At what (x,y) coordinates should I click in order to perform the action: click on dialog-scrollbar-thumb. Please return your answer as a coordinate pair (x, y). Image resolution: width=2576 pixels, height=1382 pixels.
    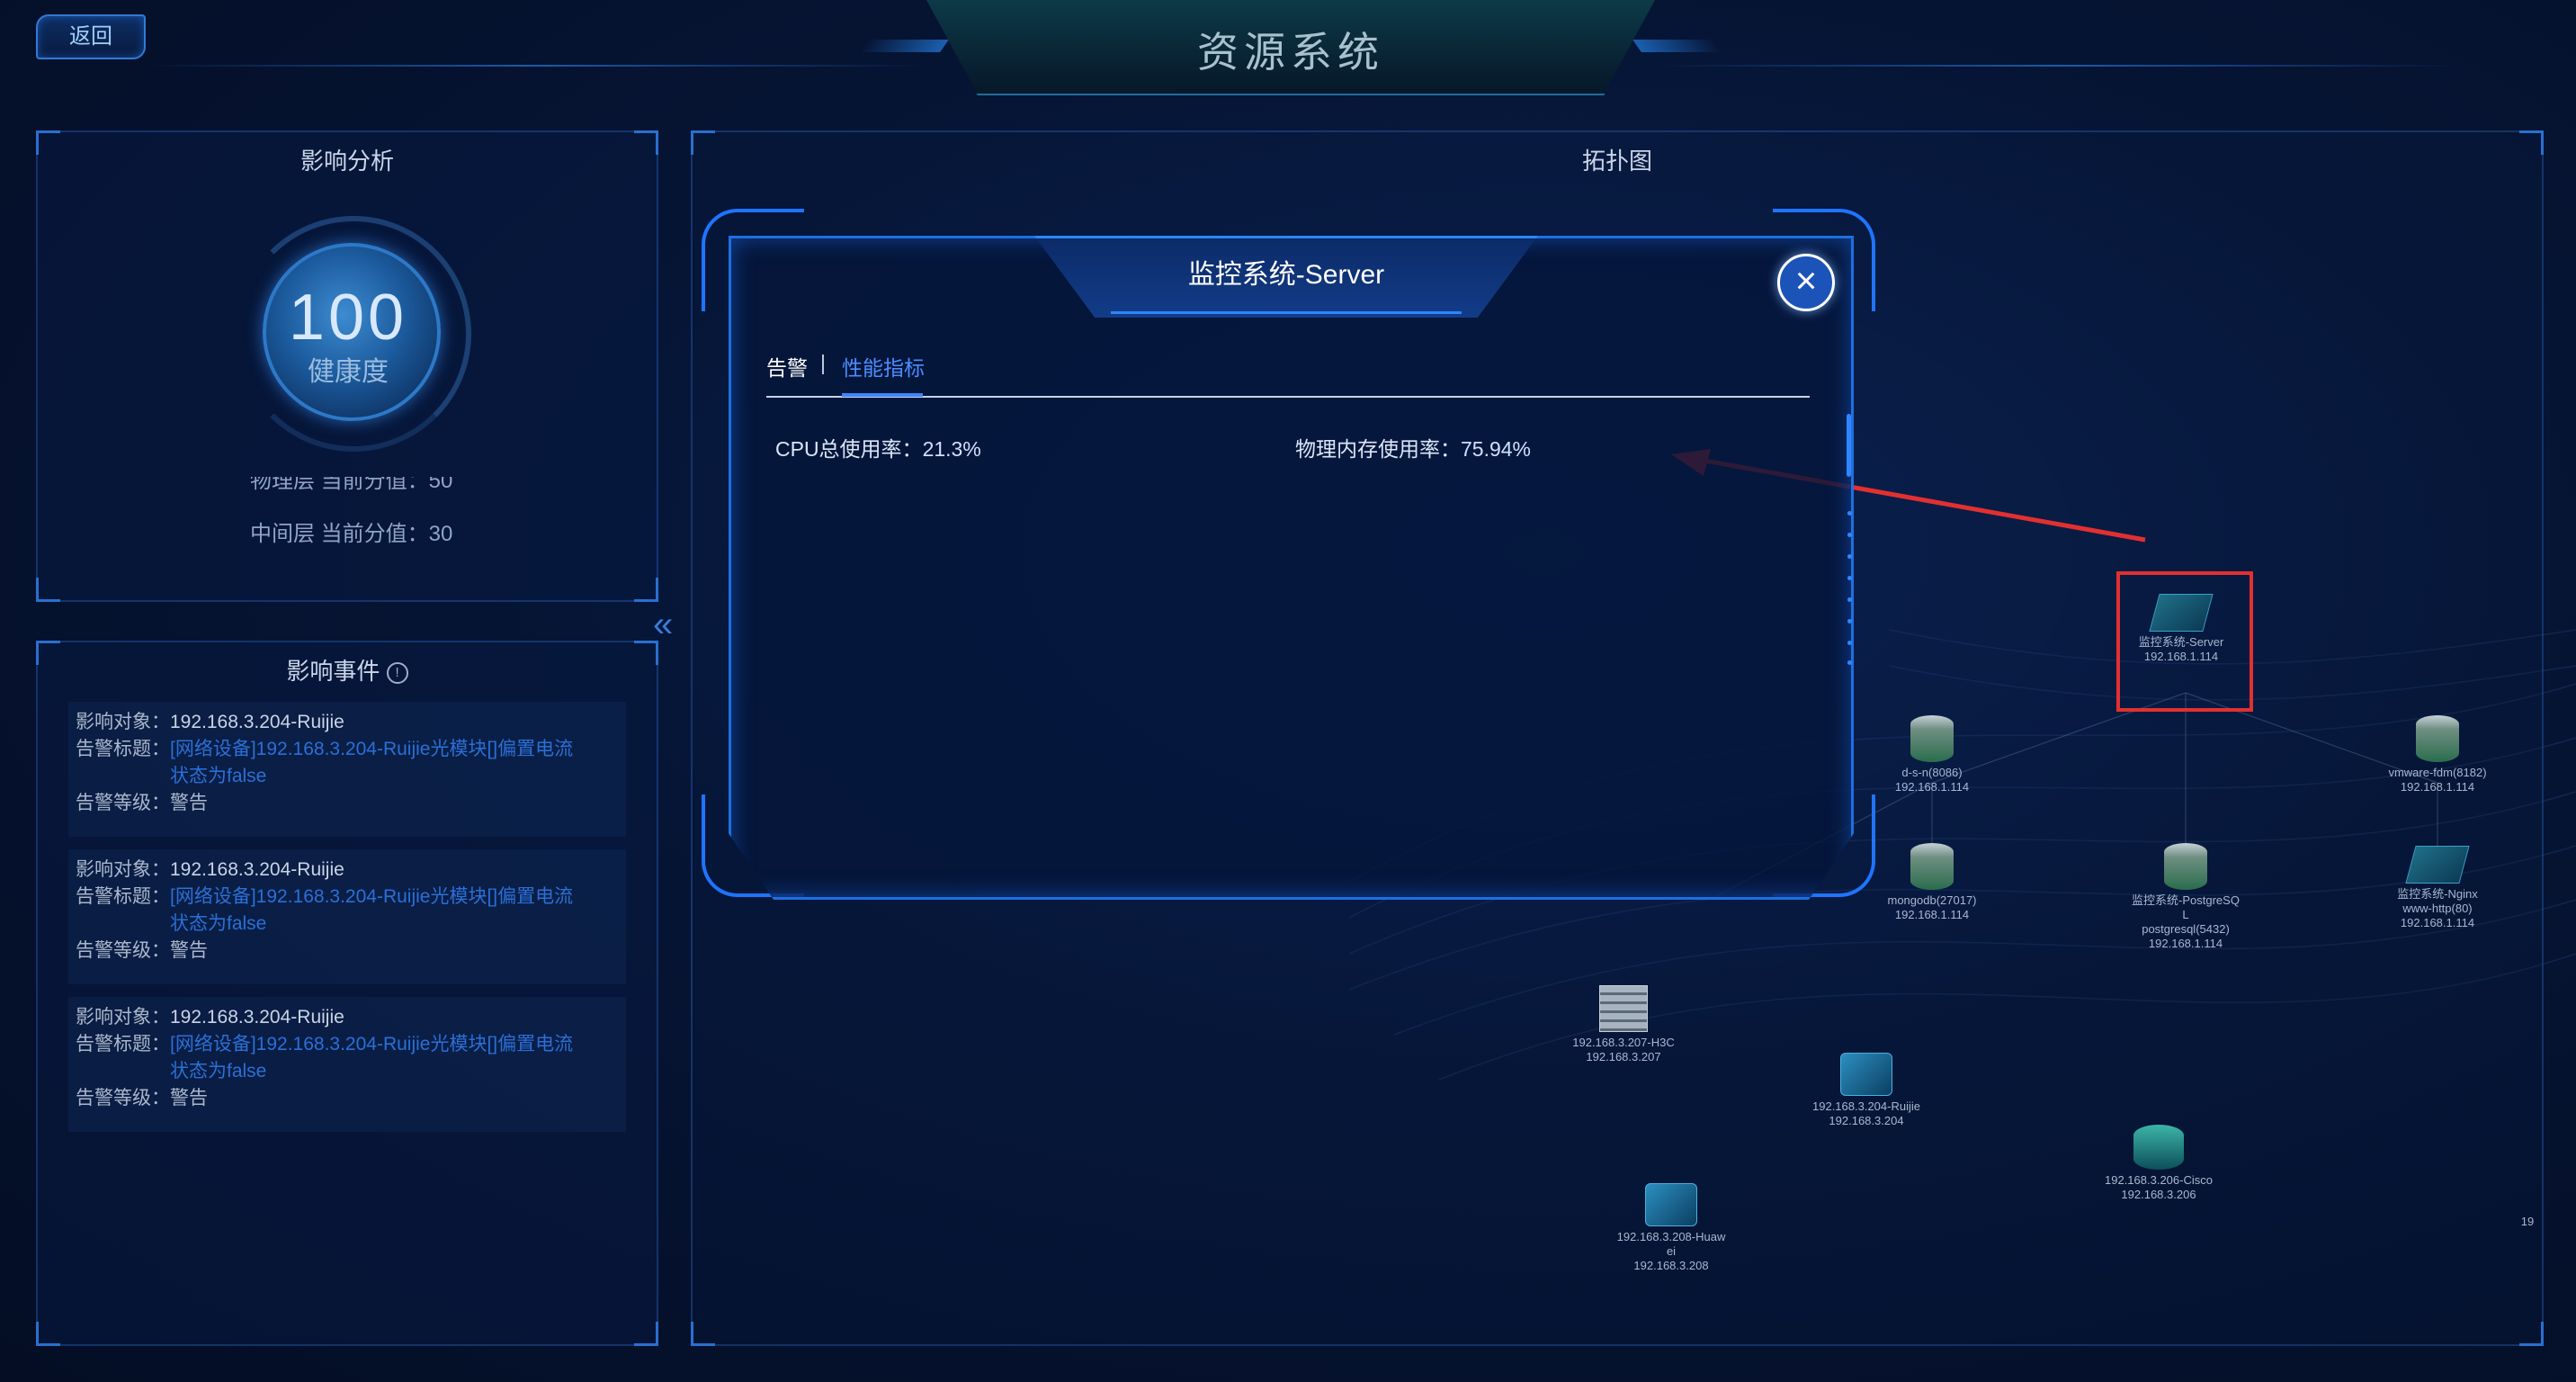
    Looking at the image, I should click on (1849, 446).